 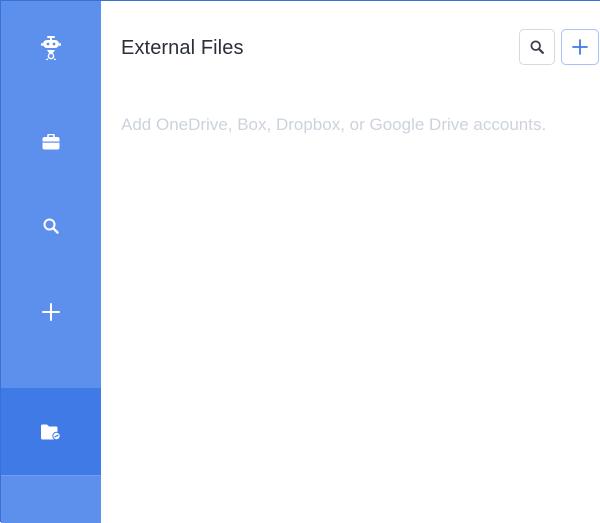 I want to click on sidebar-item-add, so click(x=51, y=312).